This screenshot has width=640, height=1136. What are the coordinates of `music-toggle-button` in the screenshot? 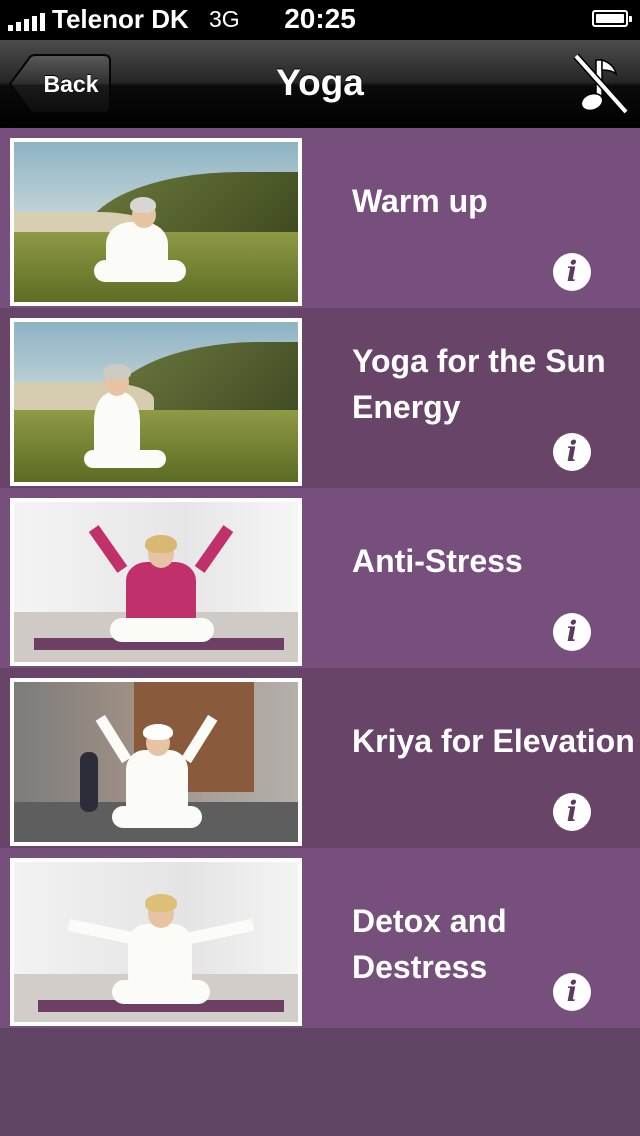 It's located at (600, 83).